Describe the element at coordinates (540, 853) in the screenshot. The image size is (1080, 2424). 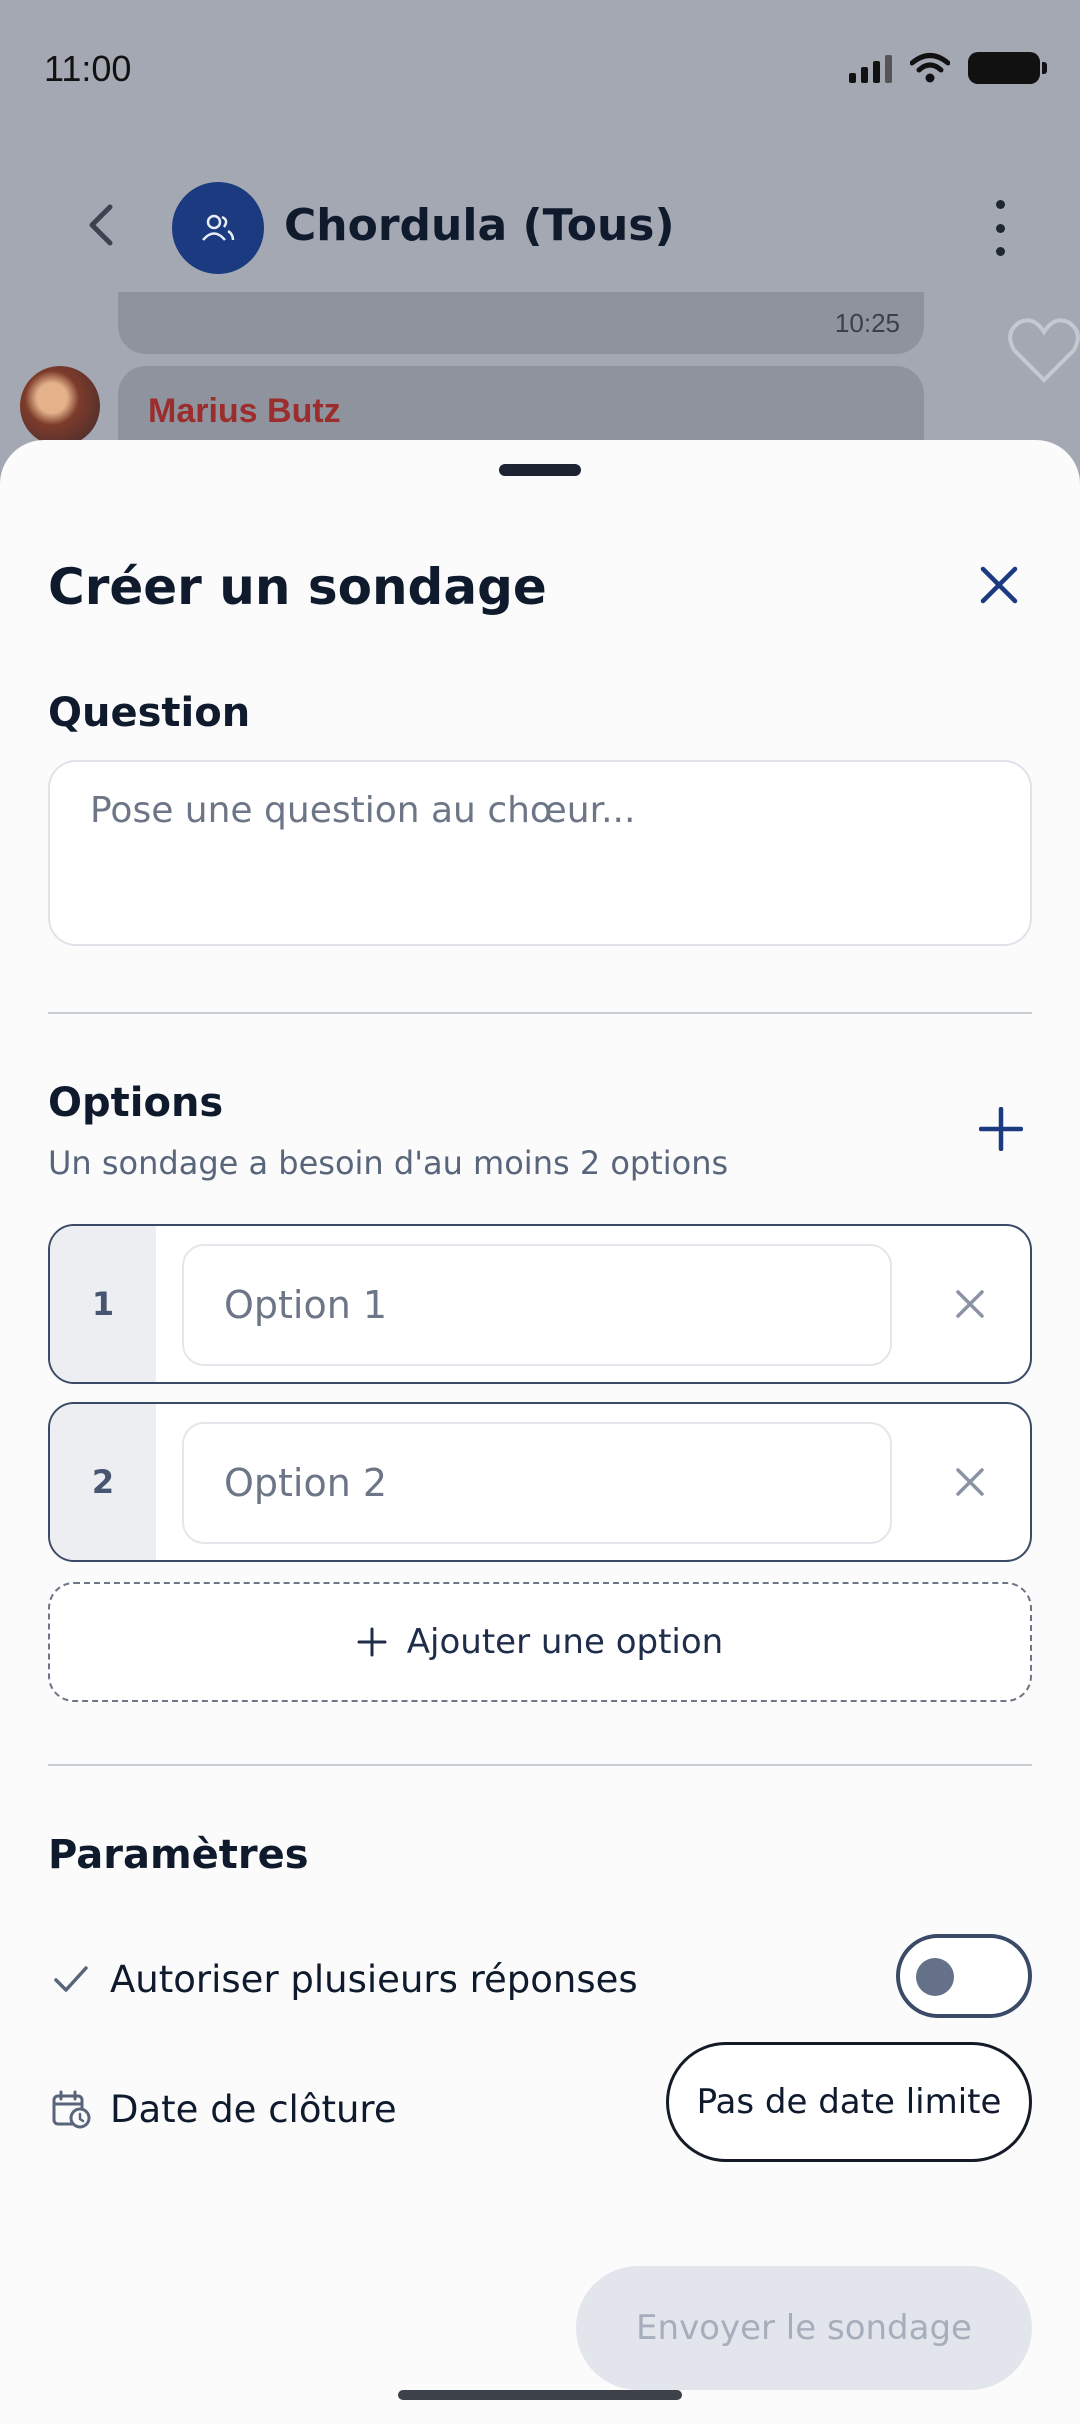
I see `question-input` at that location.